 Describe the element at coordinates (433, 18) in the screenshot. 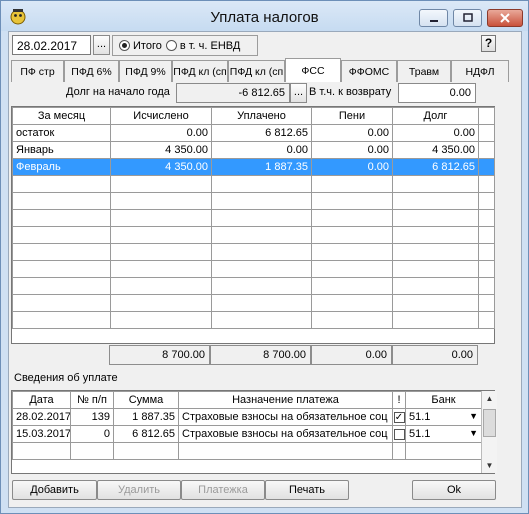

I see `minimize-button` at that location.